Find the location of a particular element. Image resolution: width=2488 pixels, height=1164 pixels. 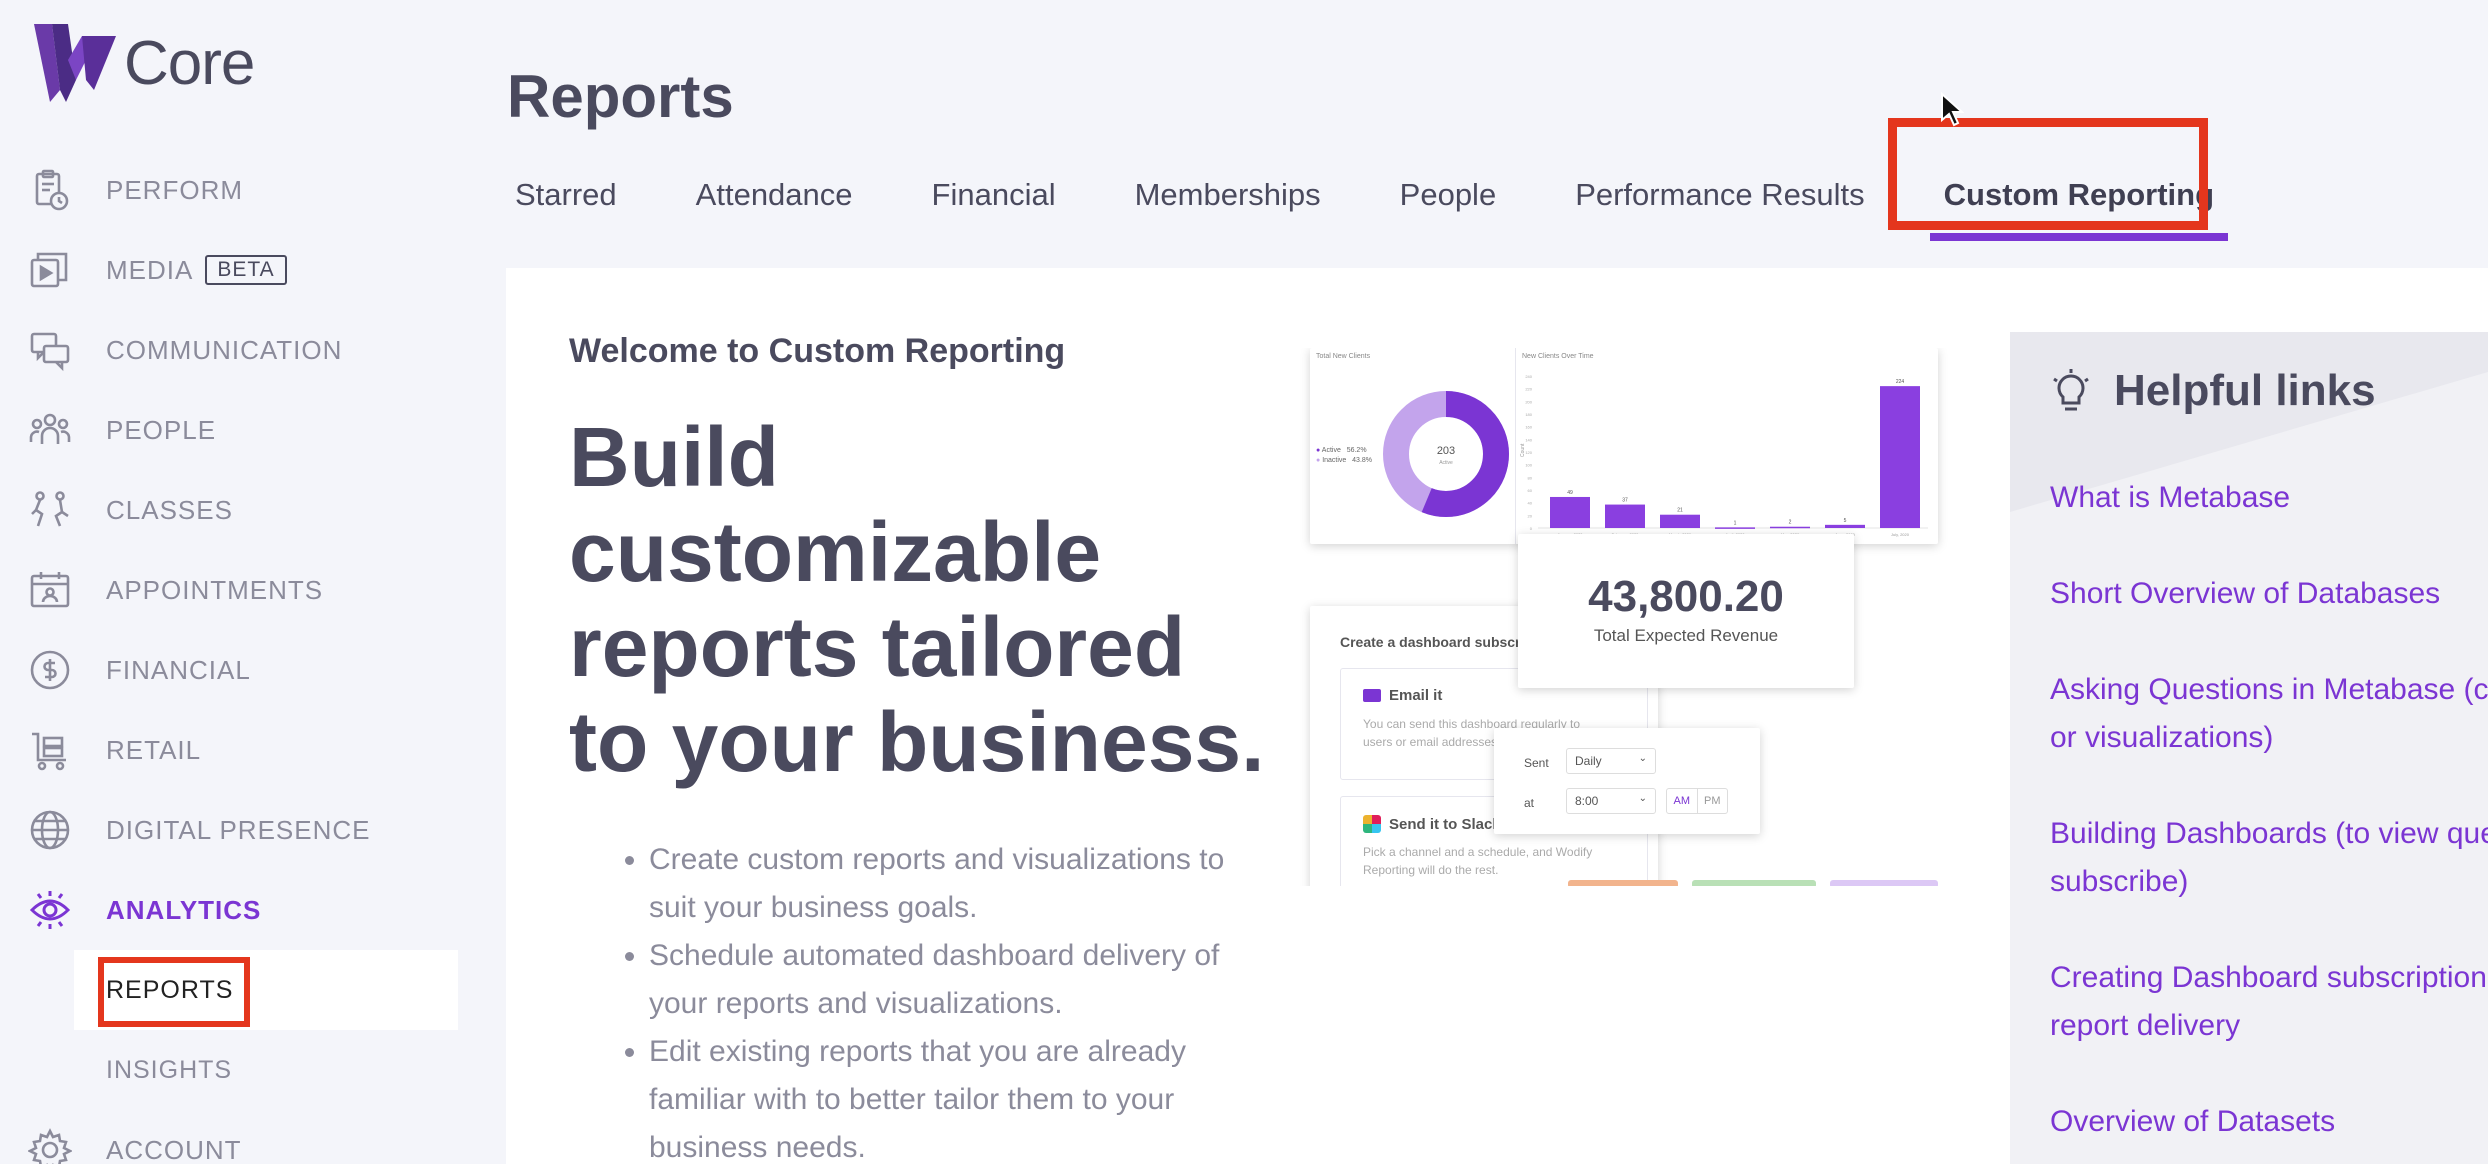

donut-center-value: 203 is located at coordinates (1446, 451).